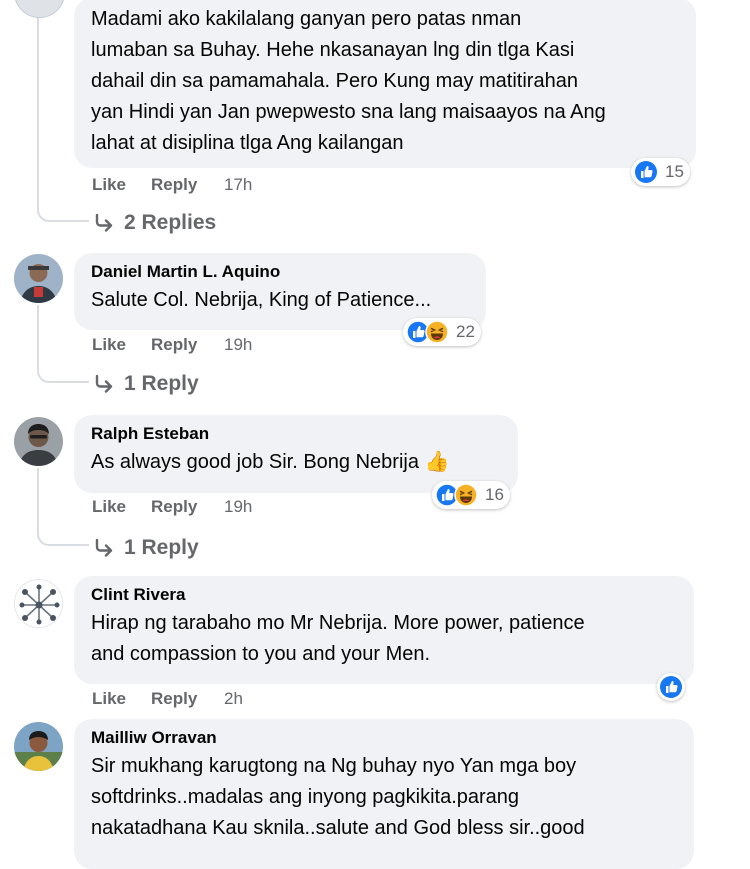  I want to click on reaction-count: 16, so click(494, 494).